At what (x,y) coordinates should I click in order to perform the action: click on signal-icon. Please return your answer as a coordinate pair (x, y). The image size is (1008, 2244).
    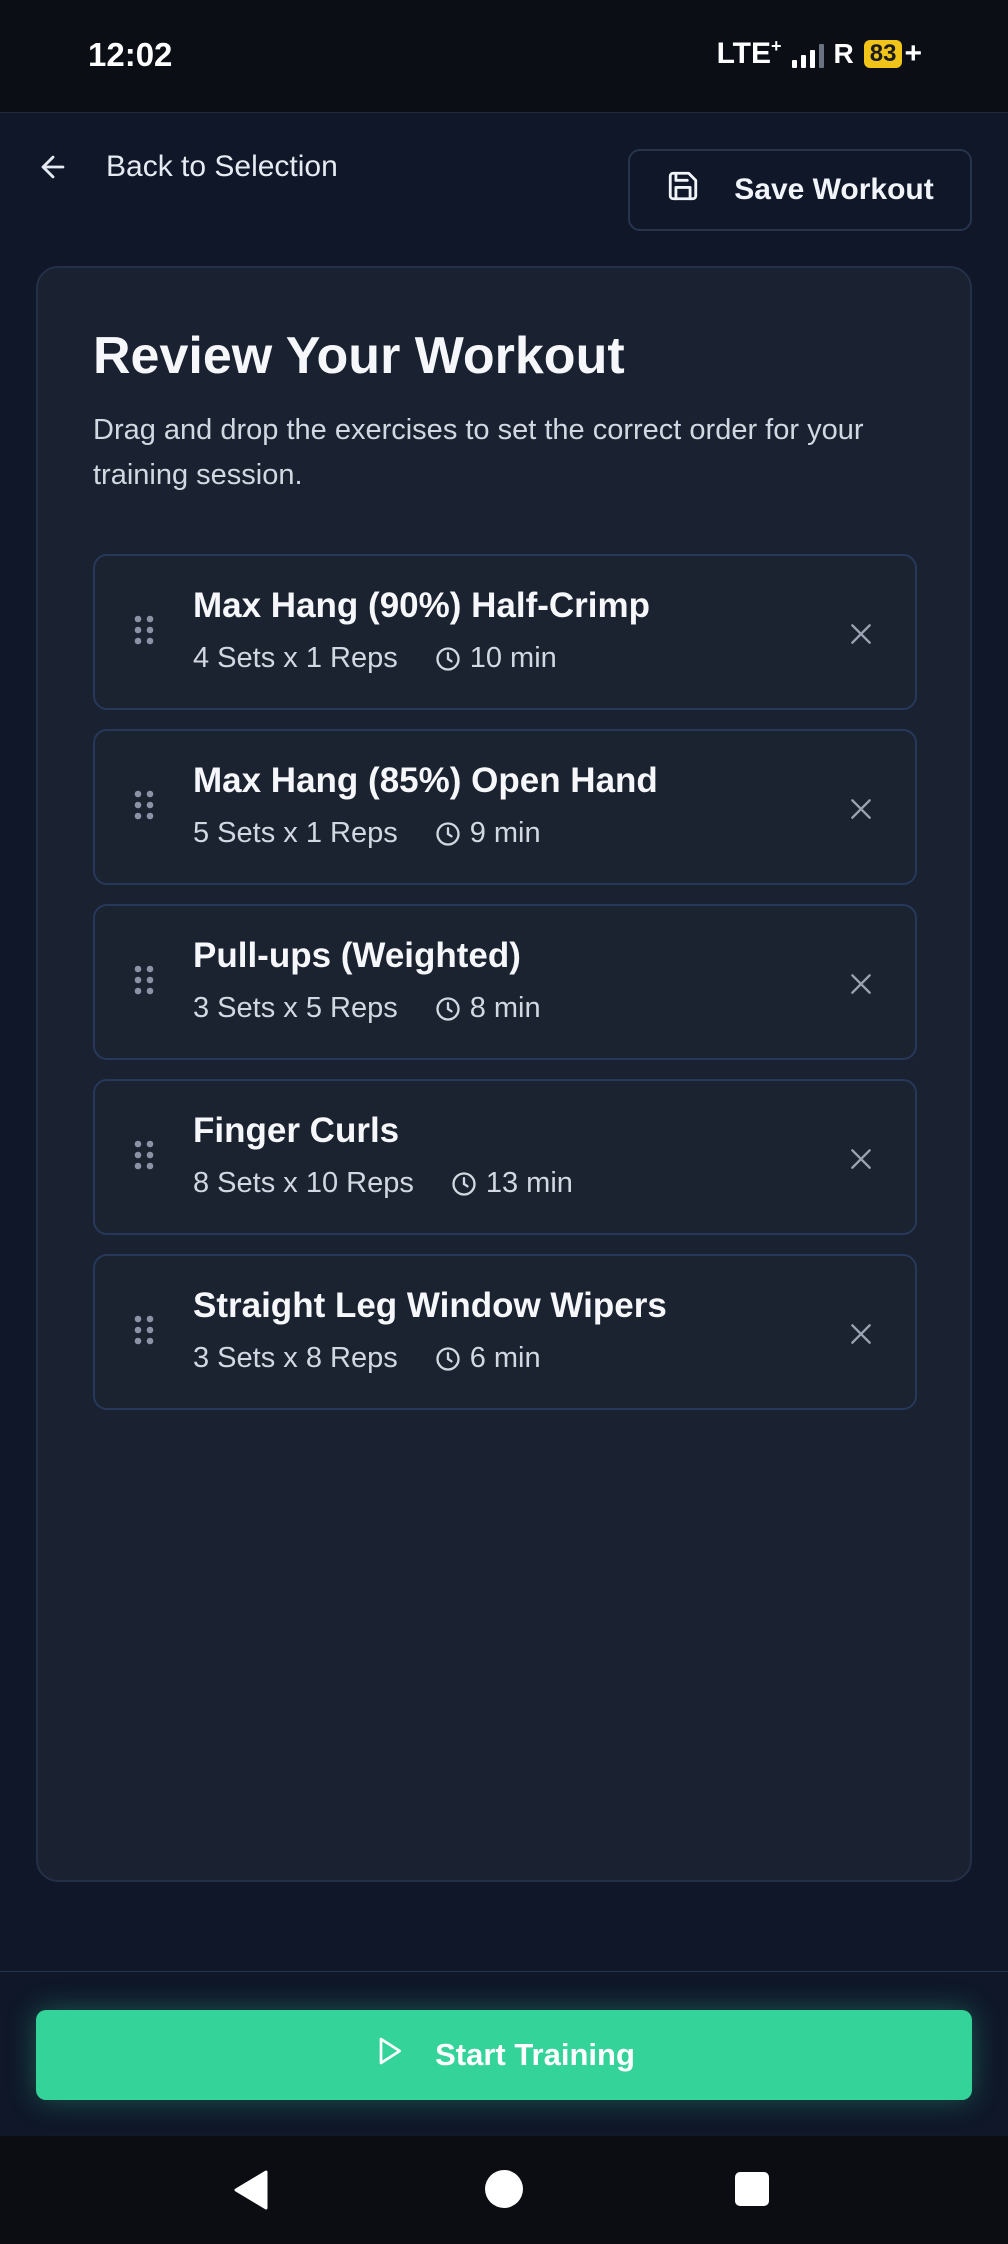
    Looking at the image, I should click on (807, 54).